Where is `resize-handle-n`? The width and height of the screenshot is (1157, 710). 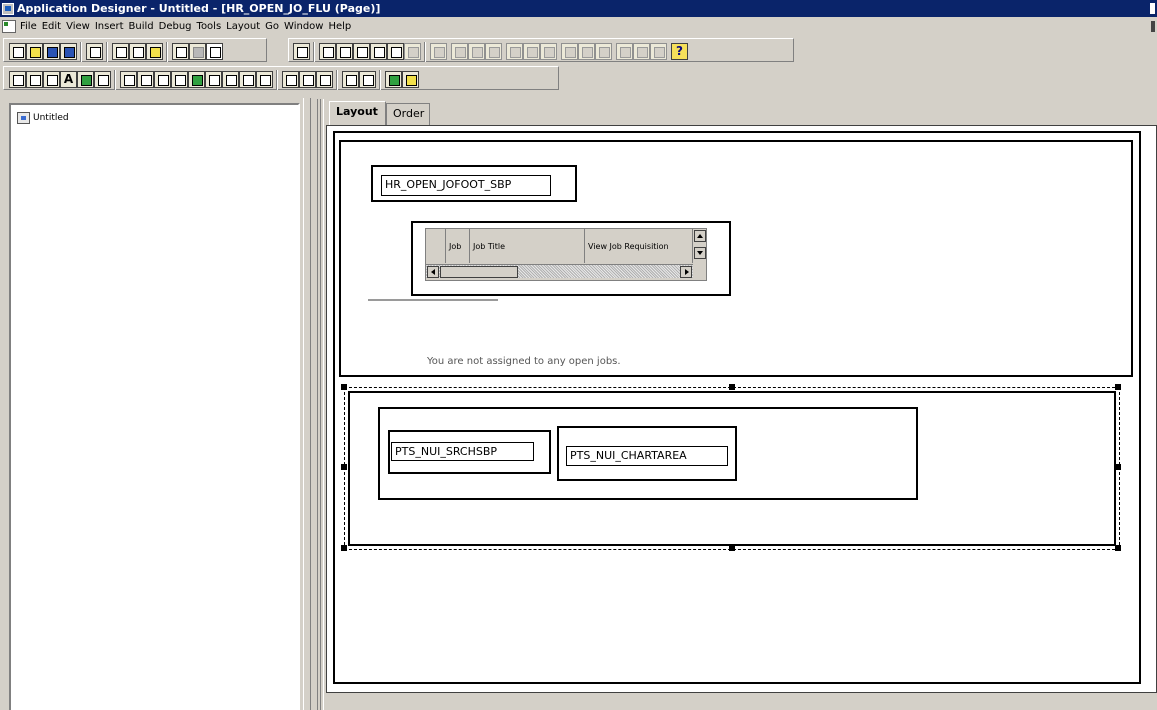
resize-handle-n is located at coordinates (732, 387).